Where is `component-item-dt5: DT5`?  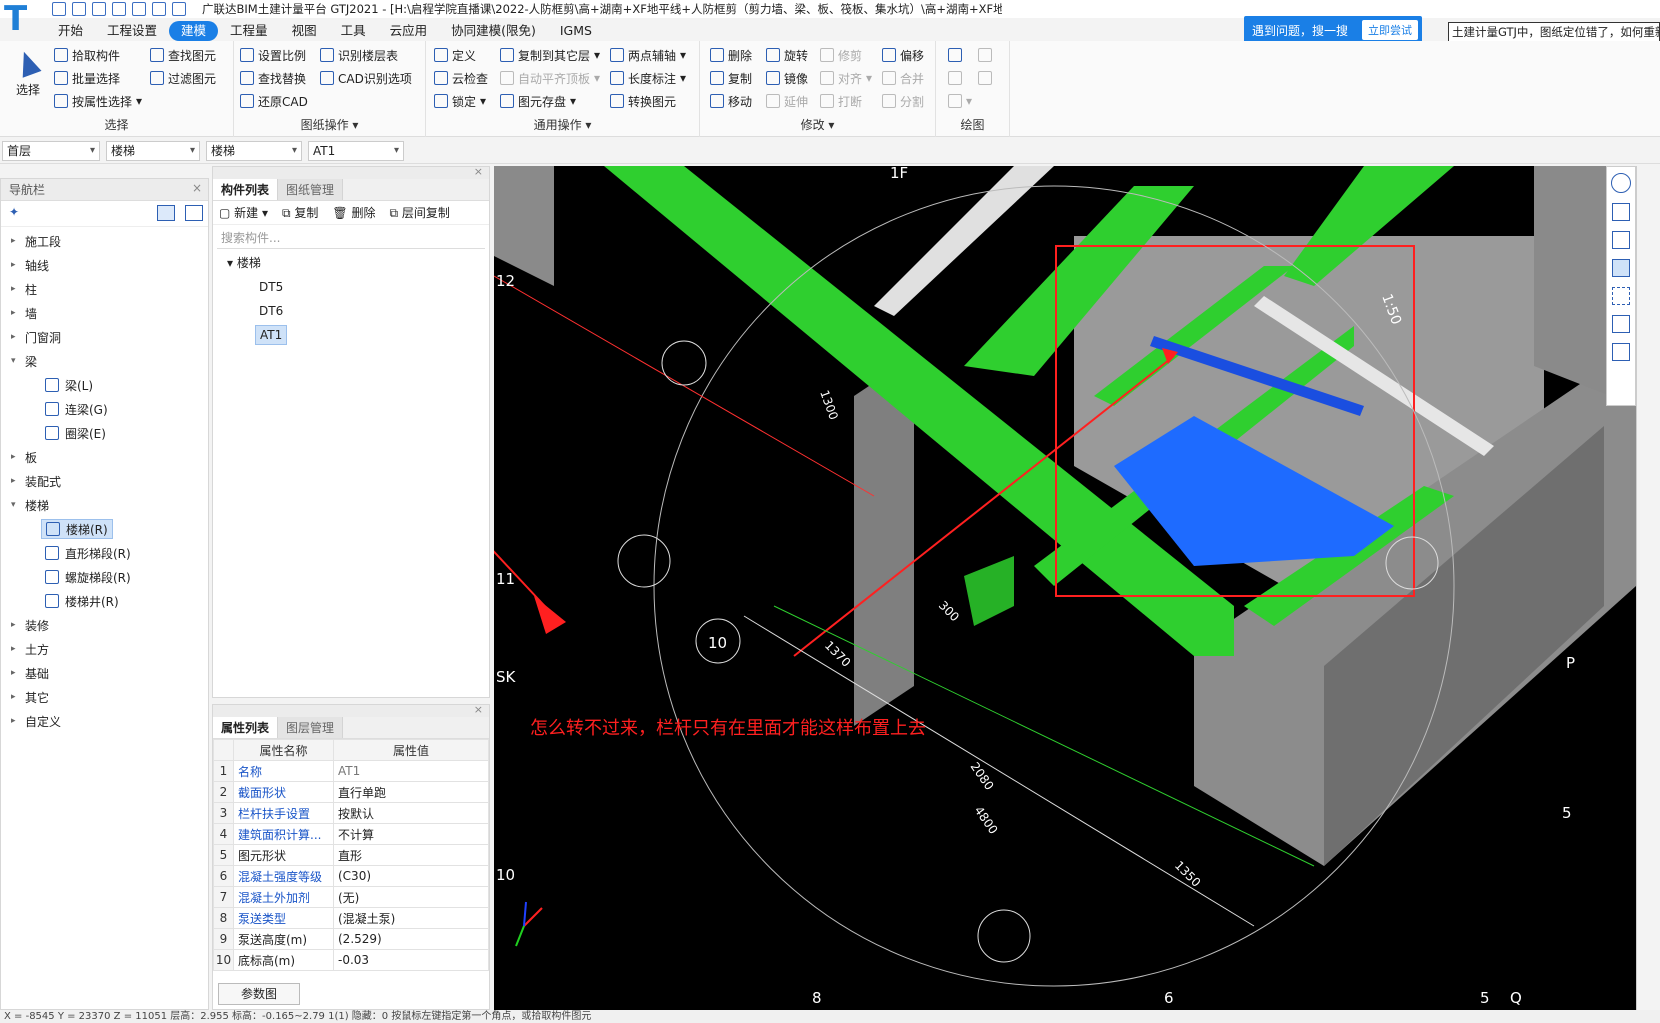
component-item-dt5: DT5 is located at coordinates (271, 287).